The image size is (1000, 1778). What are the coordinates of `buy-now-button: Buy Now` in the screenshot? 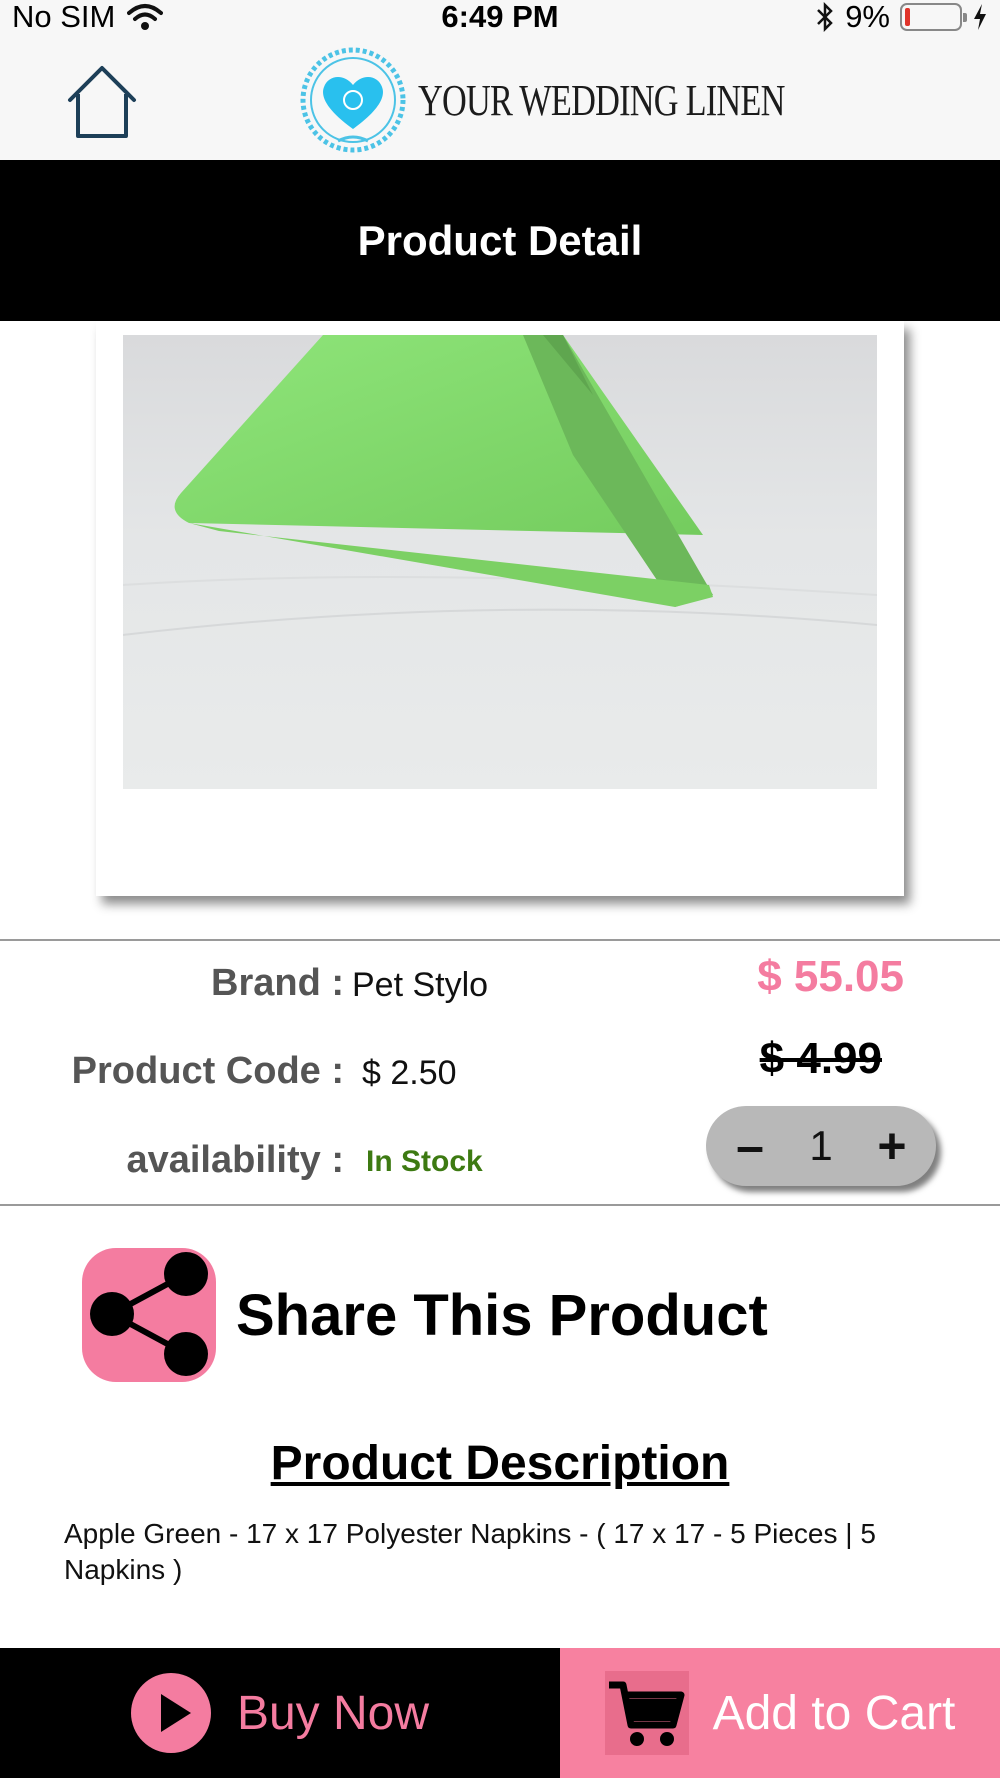 It's located at (280, 1713).